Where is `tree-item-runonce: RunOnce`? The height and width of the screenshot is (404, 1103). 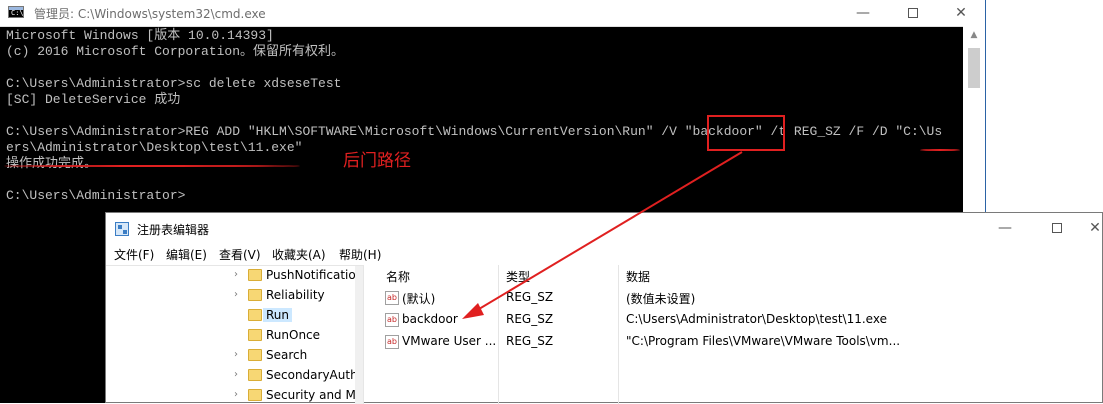
tree-item-runonce: RunOnce is located at coordinates (296, 336).